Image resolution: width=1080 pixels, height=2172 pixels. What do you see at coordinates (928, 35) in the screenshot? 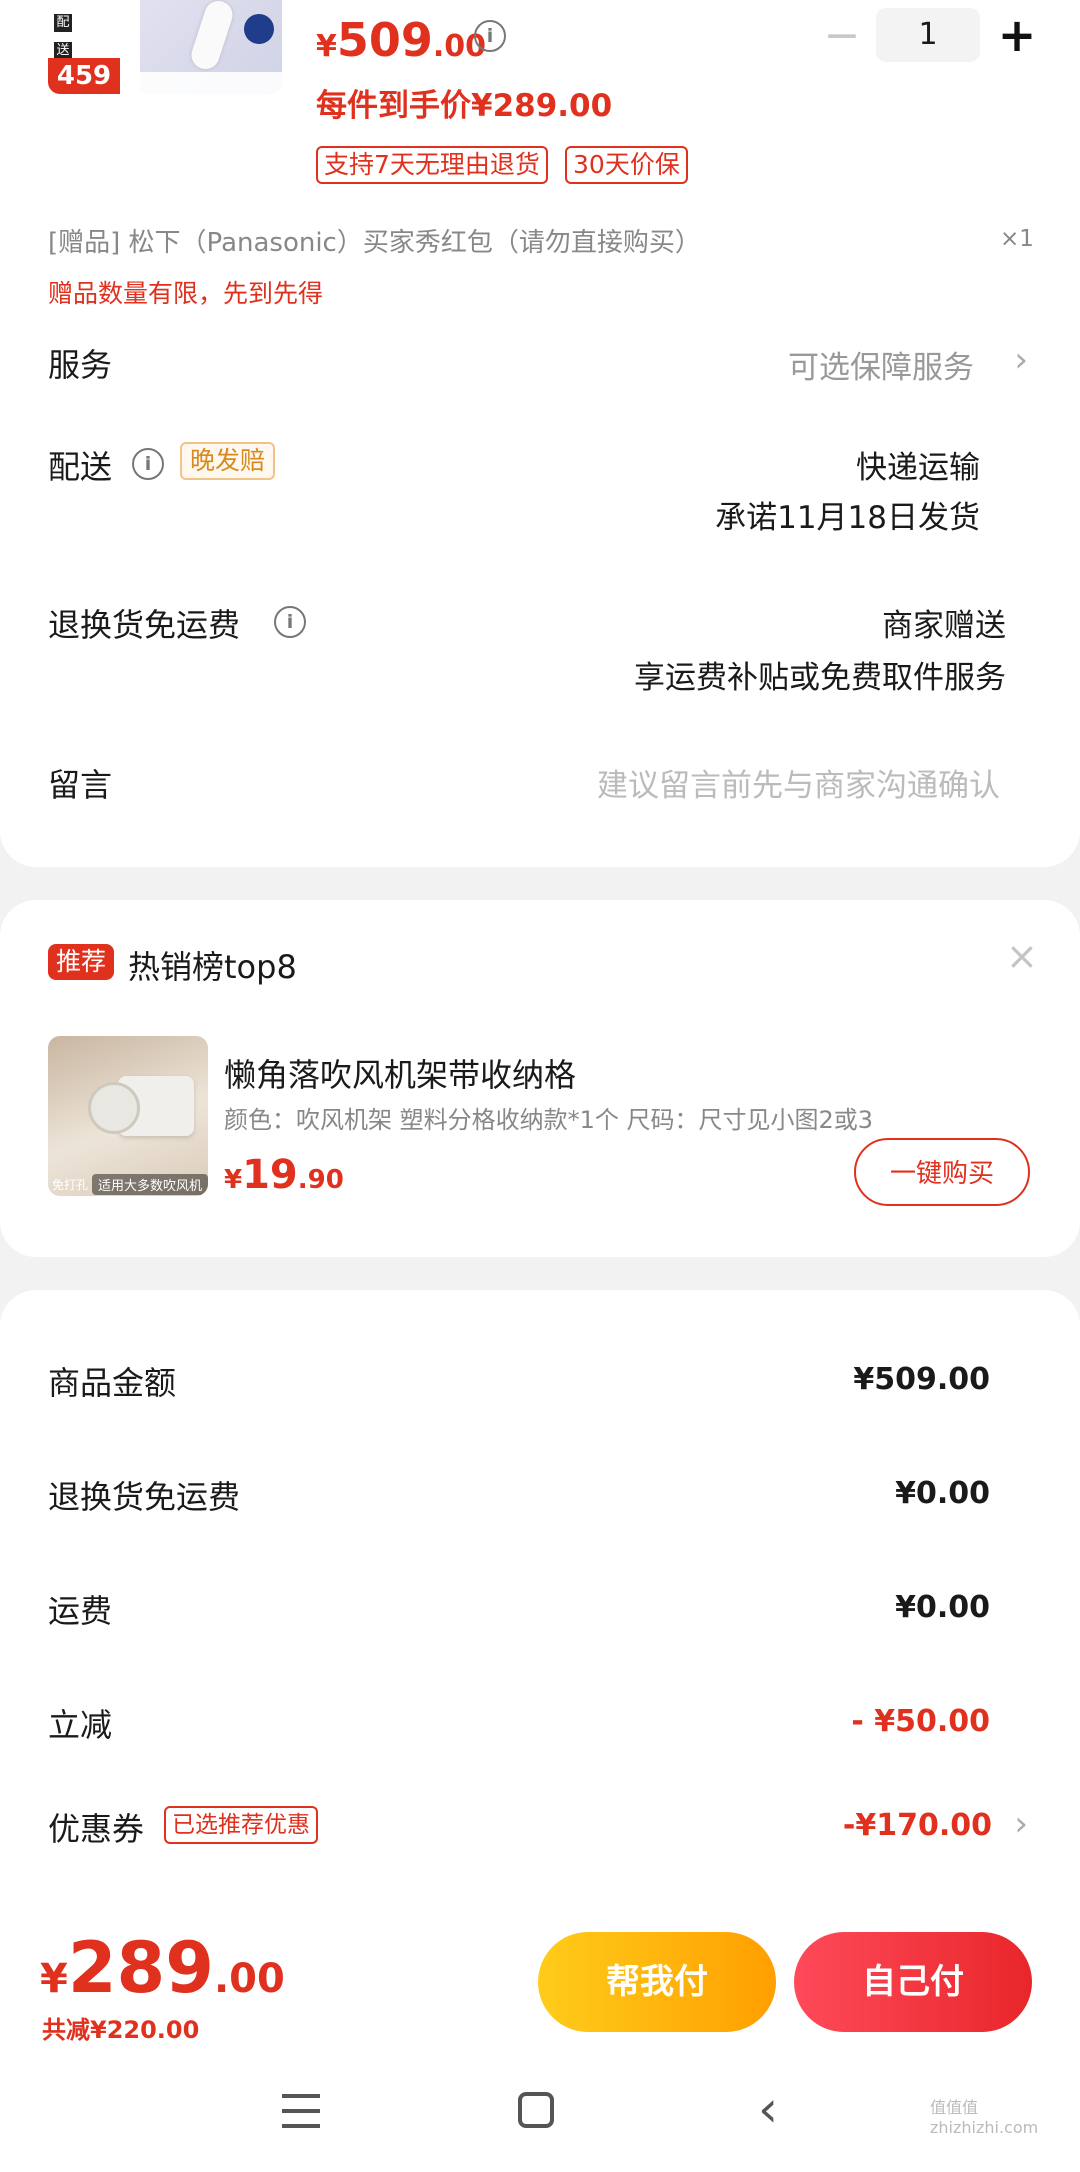
I see `quantity-input: 1` at bounding box center [928, 35].